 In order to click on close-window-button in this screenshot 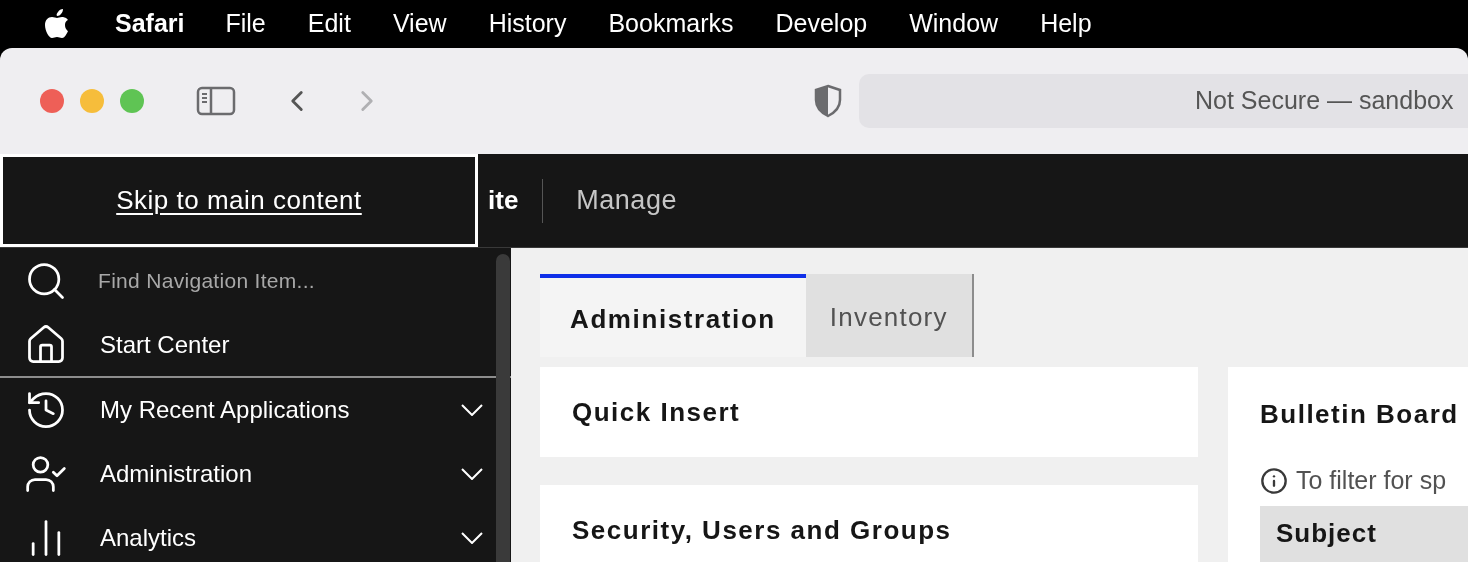, I will do `click(52, 101)`.